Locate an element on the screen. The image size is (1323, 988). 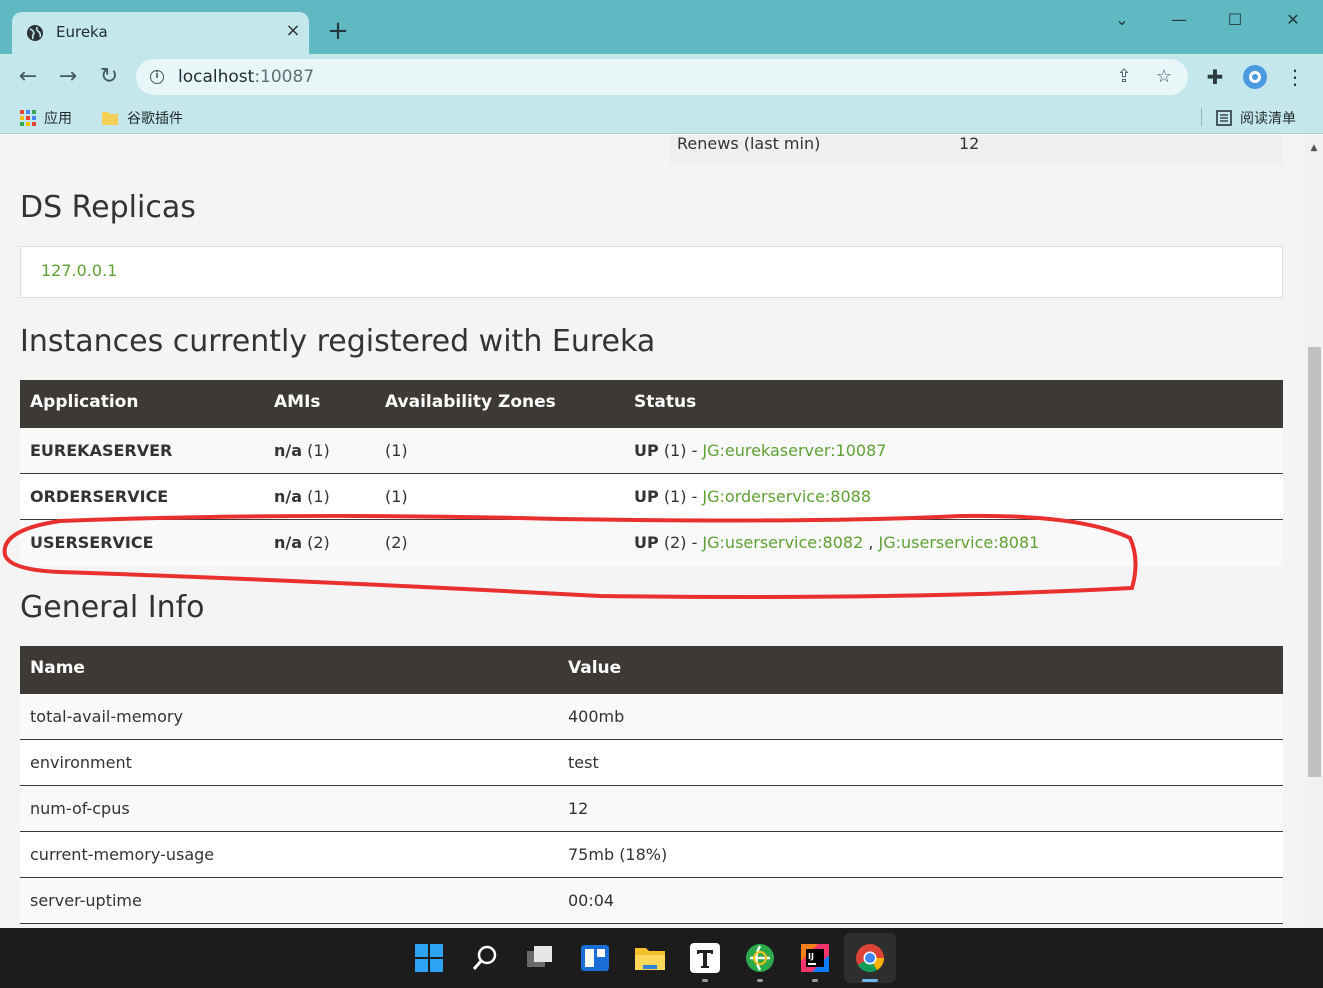
profile-avatar-icon is located at coordinates (1255, 77).